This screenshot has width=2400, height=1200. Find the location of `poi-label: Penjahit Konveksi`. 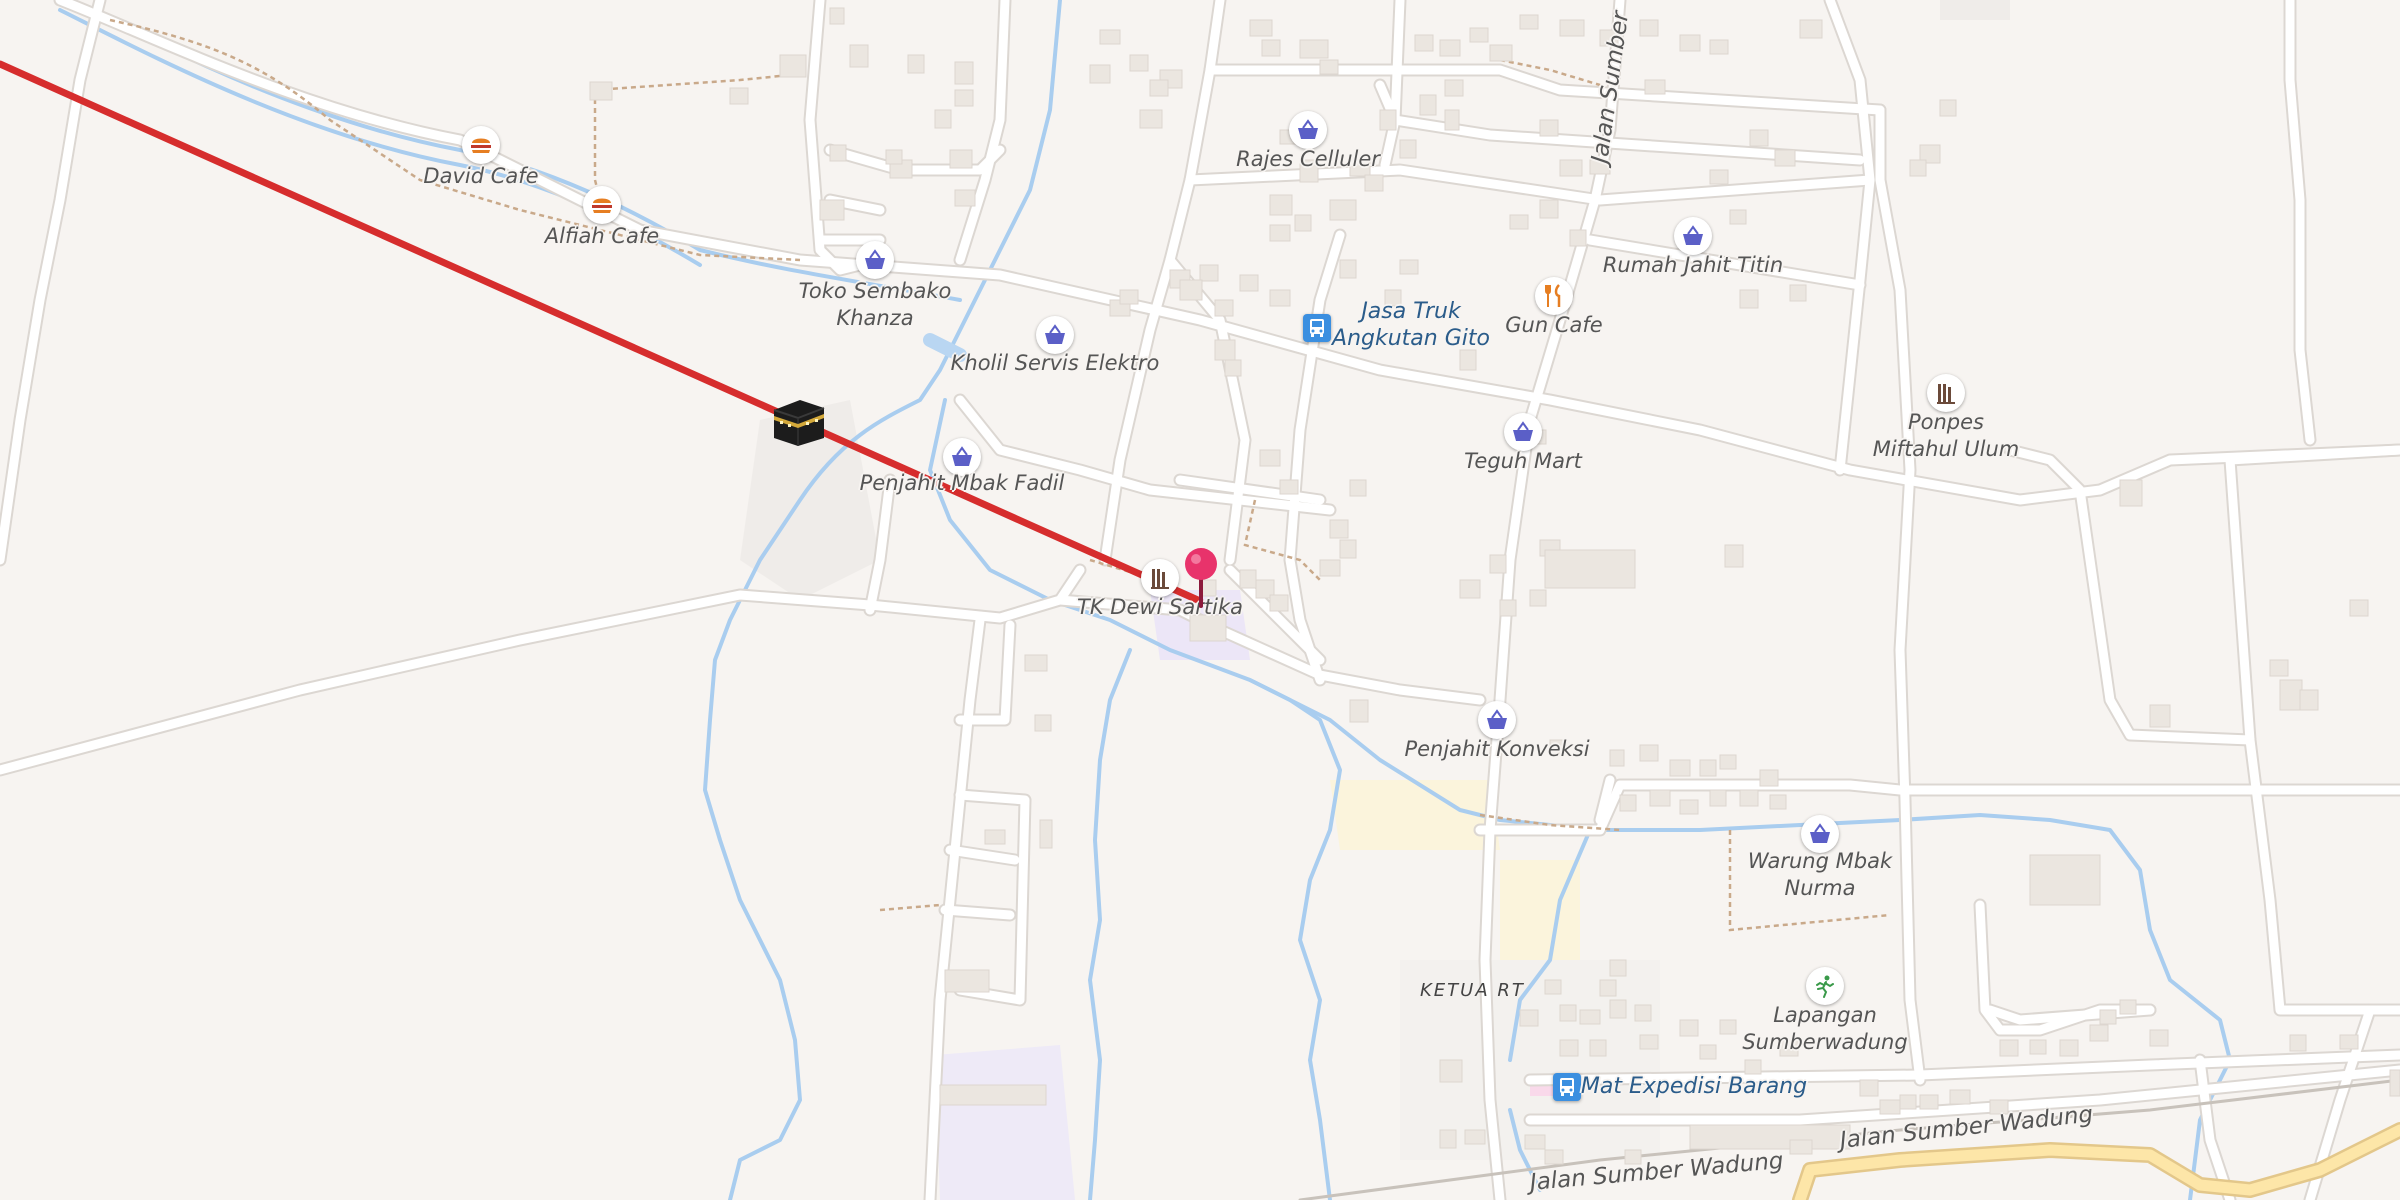

poi-label: Penjahit Konveksi is located at coordinates (1497, 749).